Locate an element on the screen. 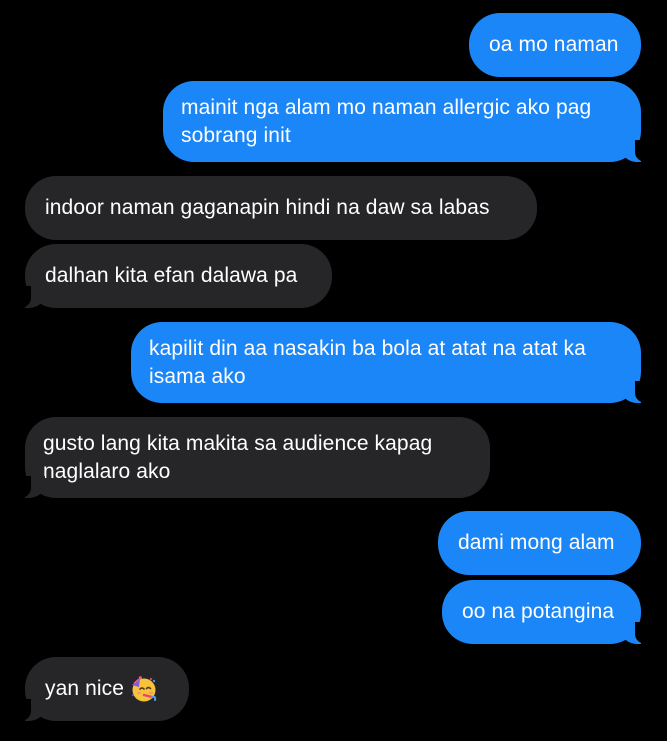 The height and width of the screenshot is (741, 667). message-text: dalhan kita efan dalawa pa is located at coordinates (171, 275).